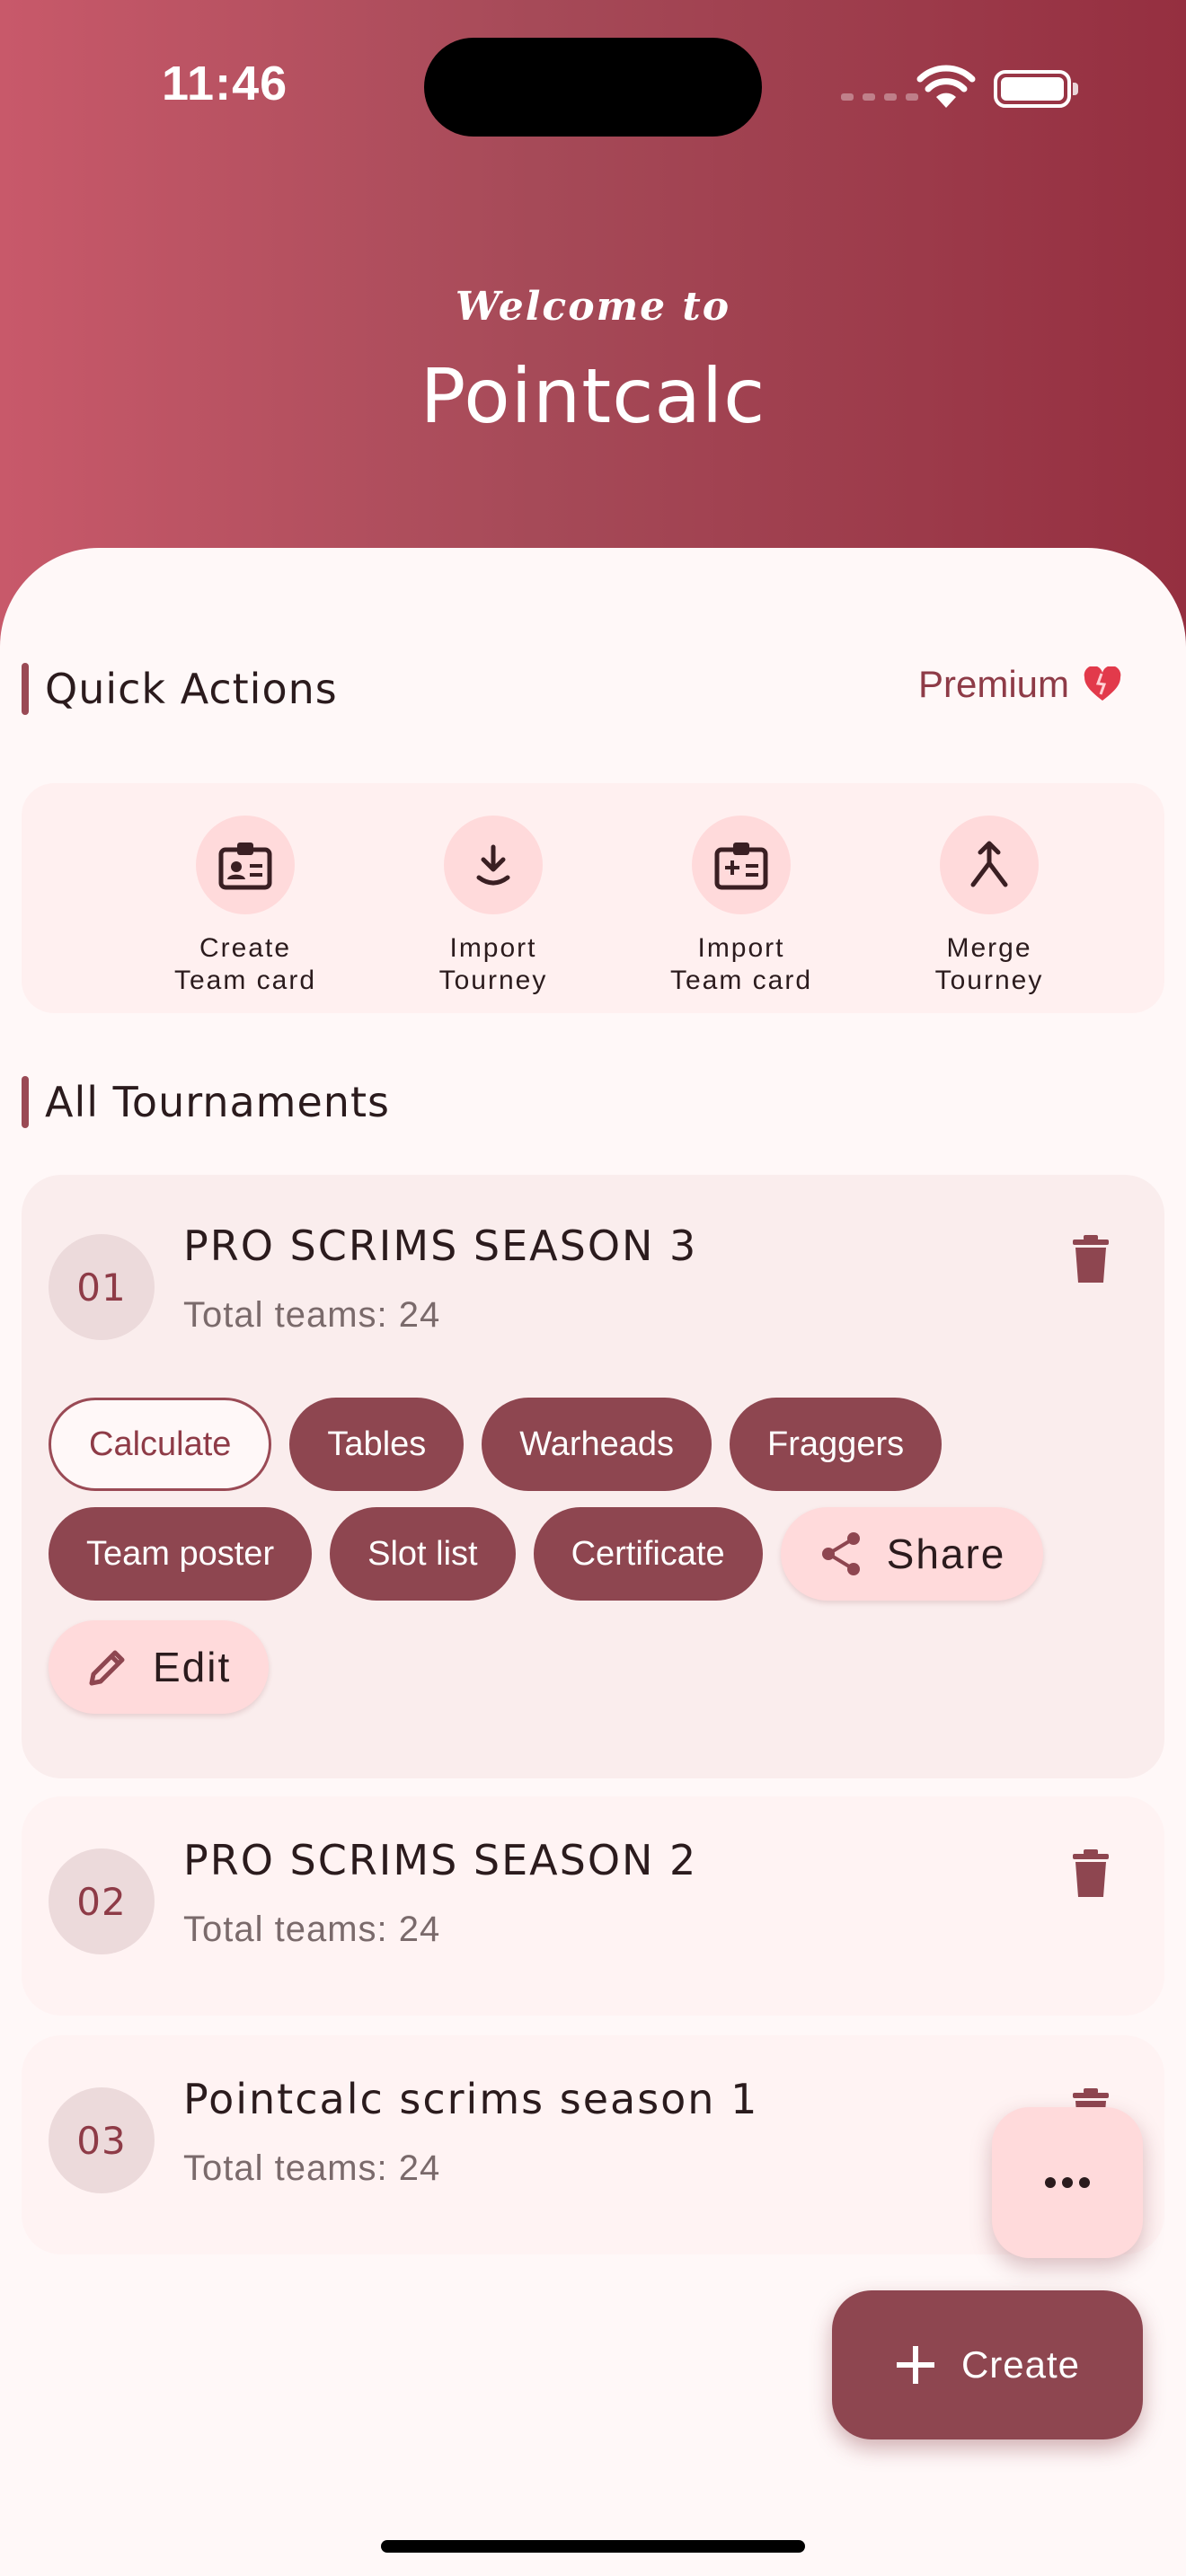  Describe the element at coordinates (377, 1444) in the screenshot. I see `tables-button: Tables` at that location.